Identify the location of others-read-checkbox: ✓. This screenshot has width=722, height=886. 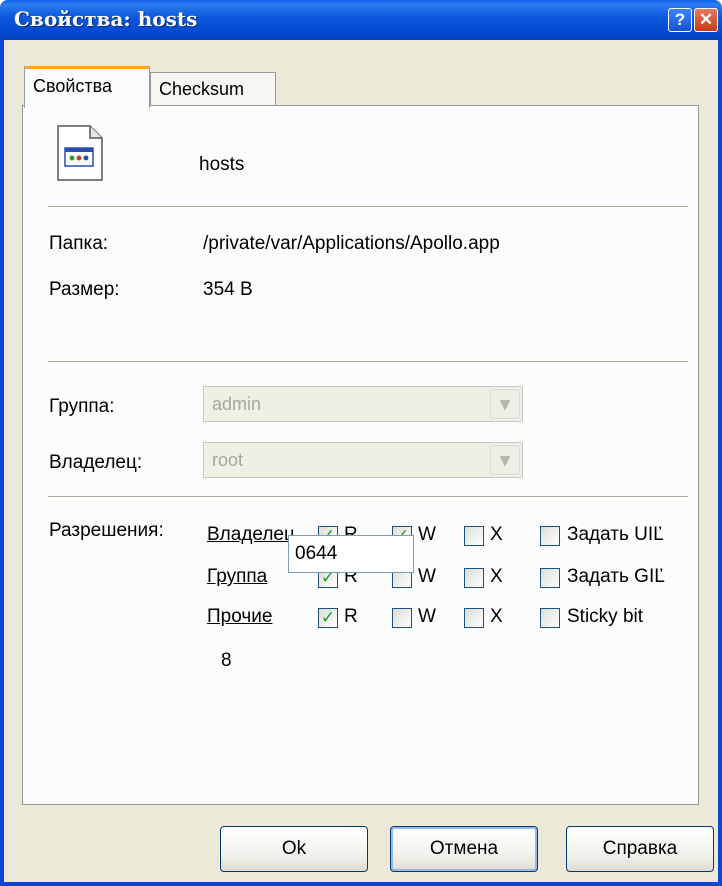
(328, 618).